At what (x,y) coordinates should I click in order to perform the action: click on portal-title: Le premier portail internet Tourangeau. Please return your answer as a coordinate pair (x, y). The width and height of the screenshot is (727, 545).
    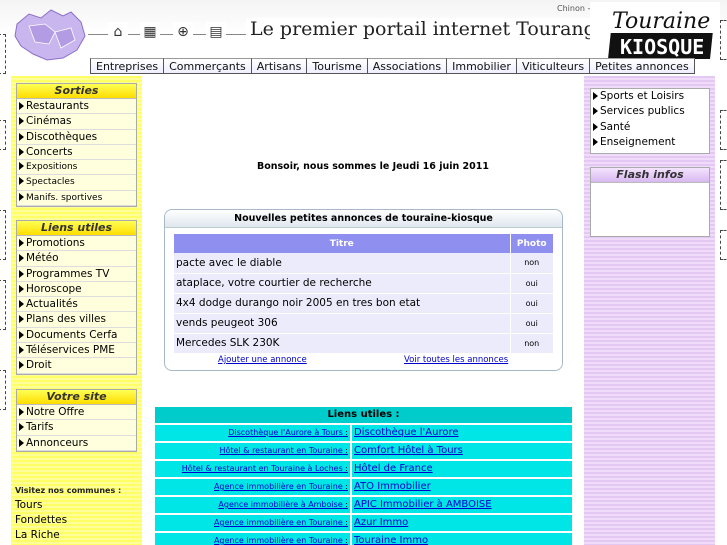
    Looking at the image, I should click on (440, 29).